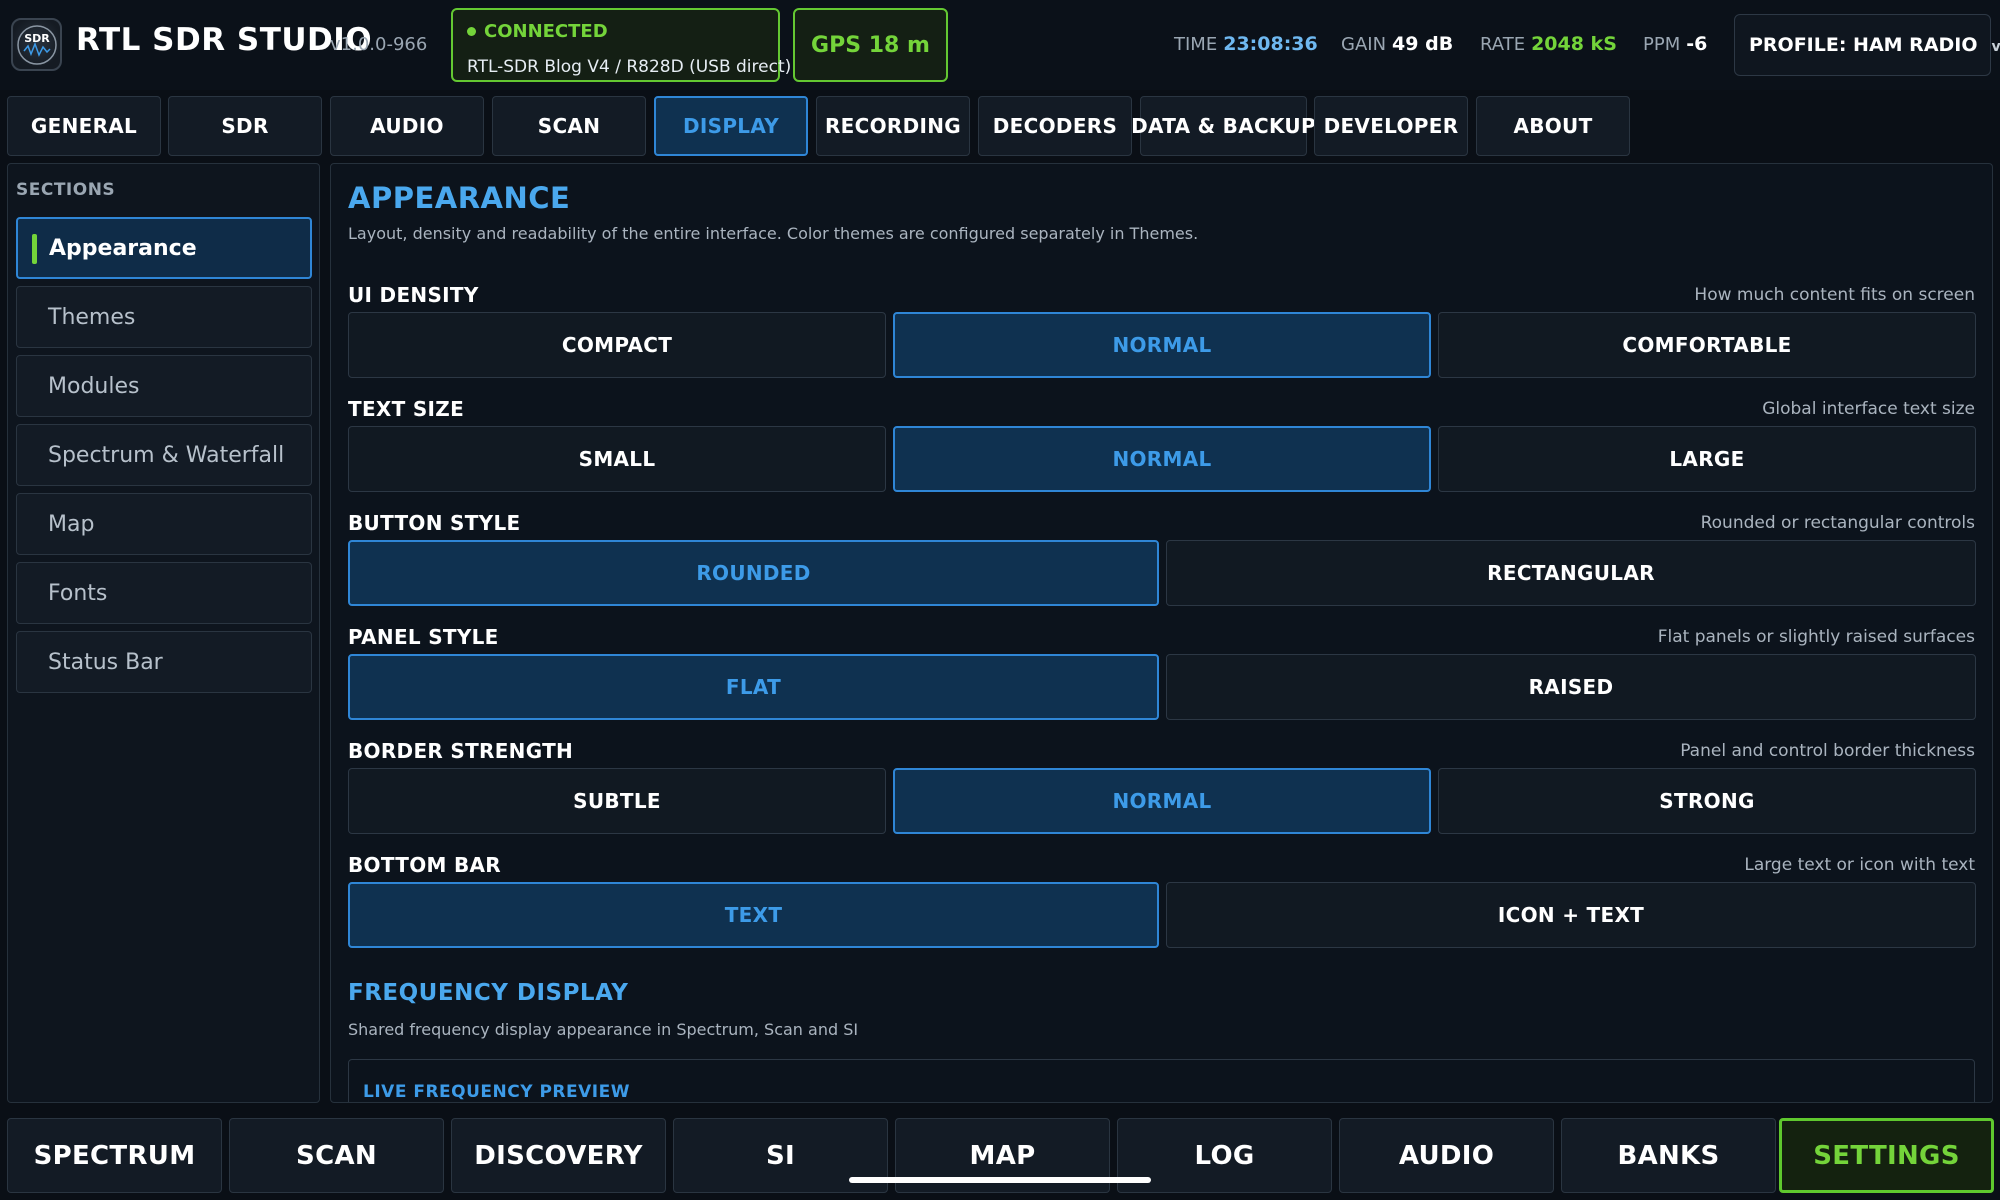 Image resolution: width=2000 pixels, height=1200 pixels. What do you see at coordinates (336, 1155) in the screenshot?
I see `nav-scan-button: SCAN` at bounding box center [336, 1155].